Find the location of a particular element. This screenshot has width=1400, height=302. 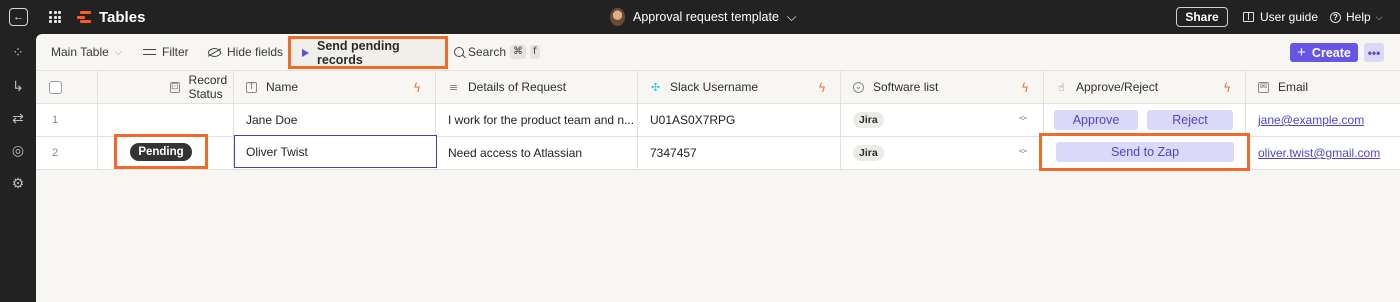

status-badge: Pending is located at coordinates (161, 151).